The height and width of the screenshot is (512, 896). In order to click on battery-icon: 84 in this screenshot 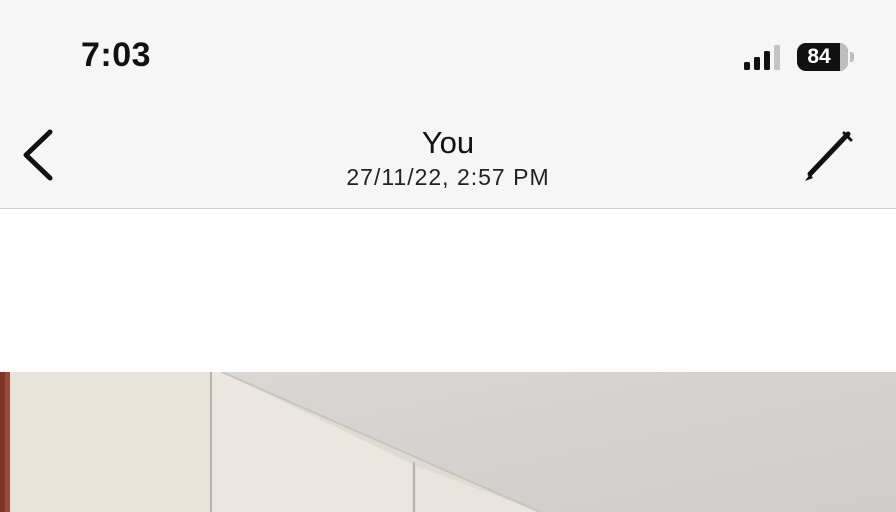, I will do `click(826, 57)`.